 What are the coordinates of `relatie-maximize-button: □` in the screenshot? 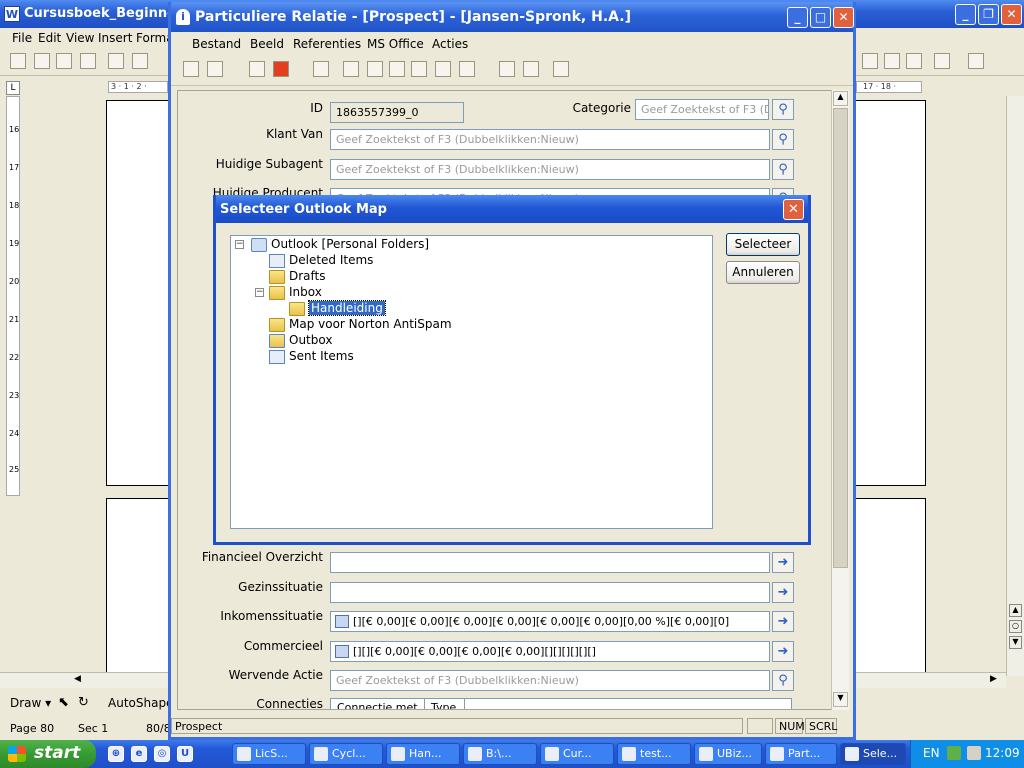 It's located at (820, 17).